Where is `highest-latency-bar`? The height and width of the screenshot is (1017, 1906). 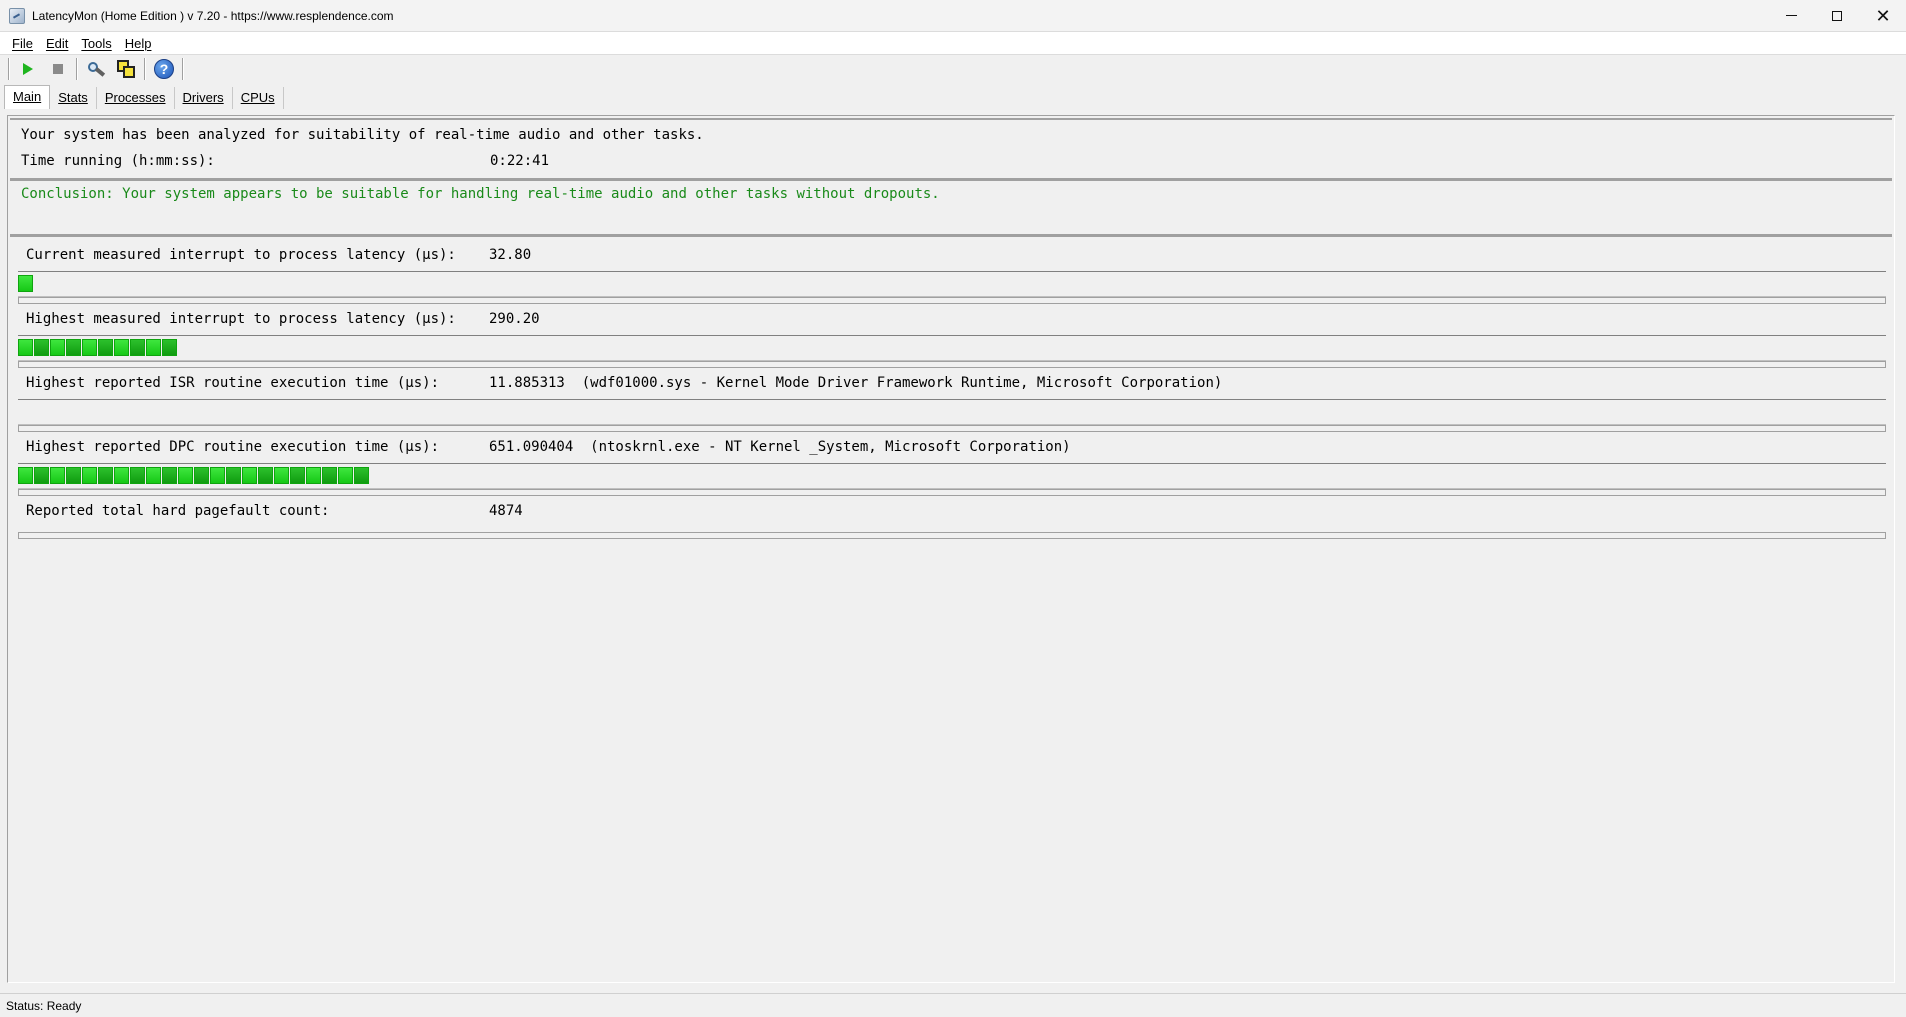 highest-latency-bar is located at coordinates (952, 351).